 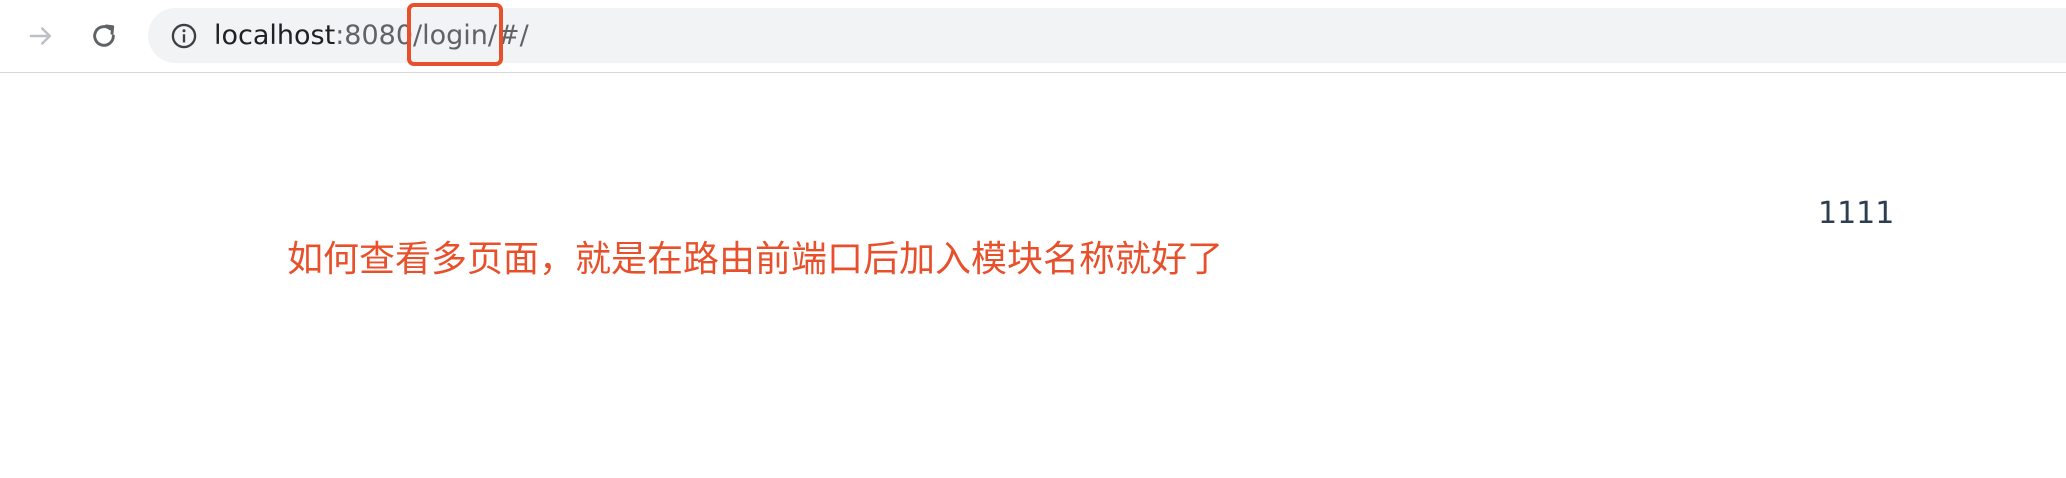 I want to click on annotation-text: 如何查看多页面，就是在路由前端口后加入模块名称就好了, so click(x=755, y=259).